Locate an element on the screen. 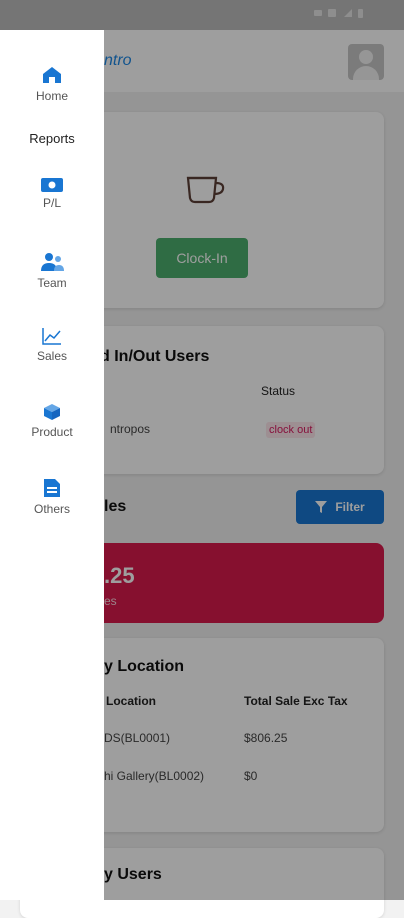 Image resolution: width=404 pixels, height=918 pixels. nav-label-sales: Sales is located at coordinates (52, 356).